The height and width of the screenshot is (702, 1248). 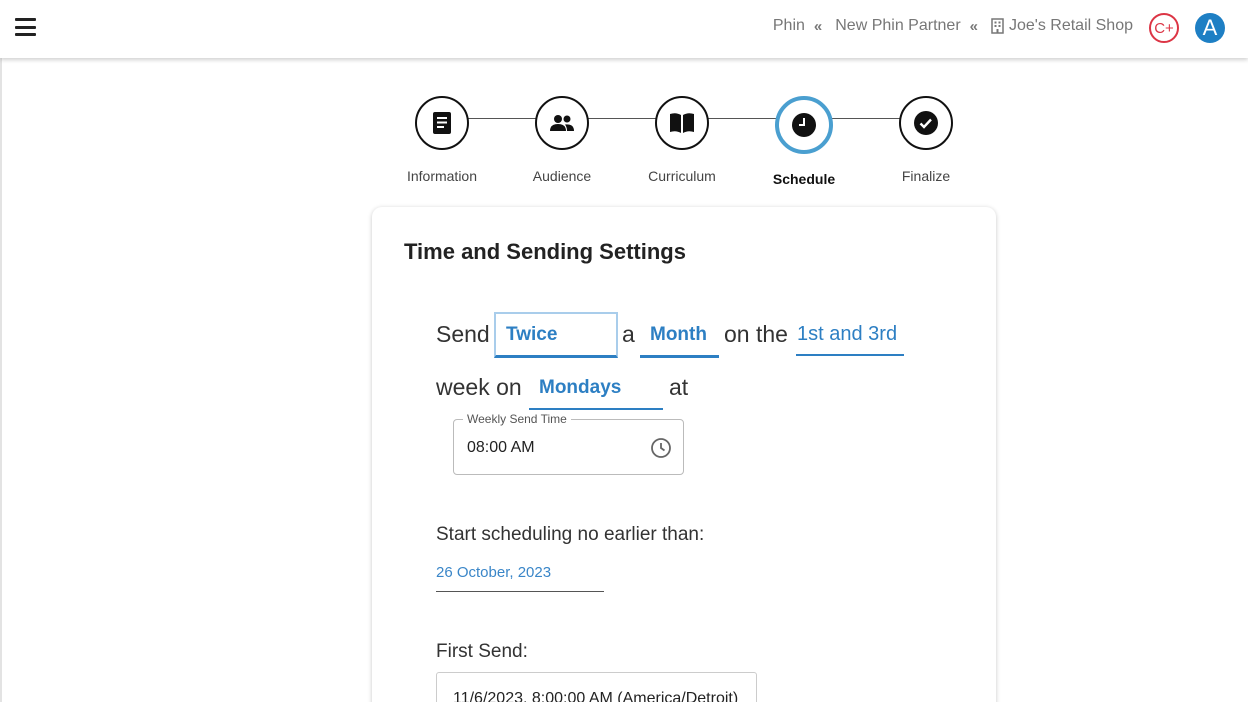 I want to click on step-label: Curriculum, so click(x=682, y=176).